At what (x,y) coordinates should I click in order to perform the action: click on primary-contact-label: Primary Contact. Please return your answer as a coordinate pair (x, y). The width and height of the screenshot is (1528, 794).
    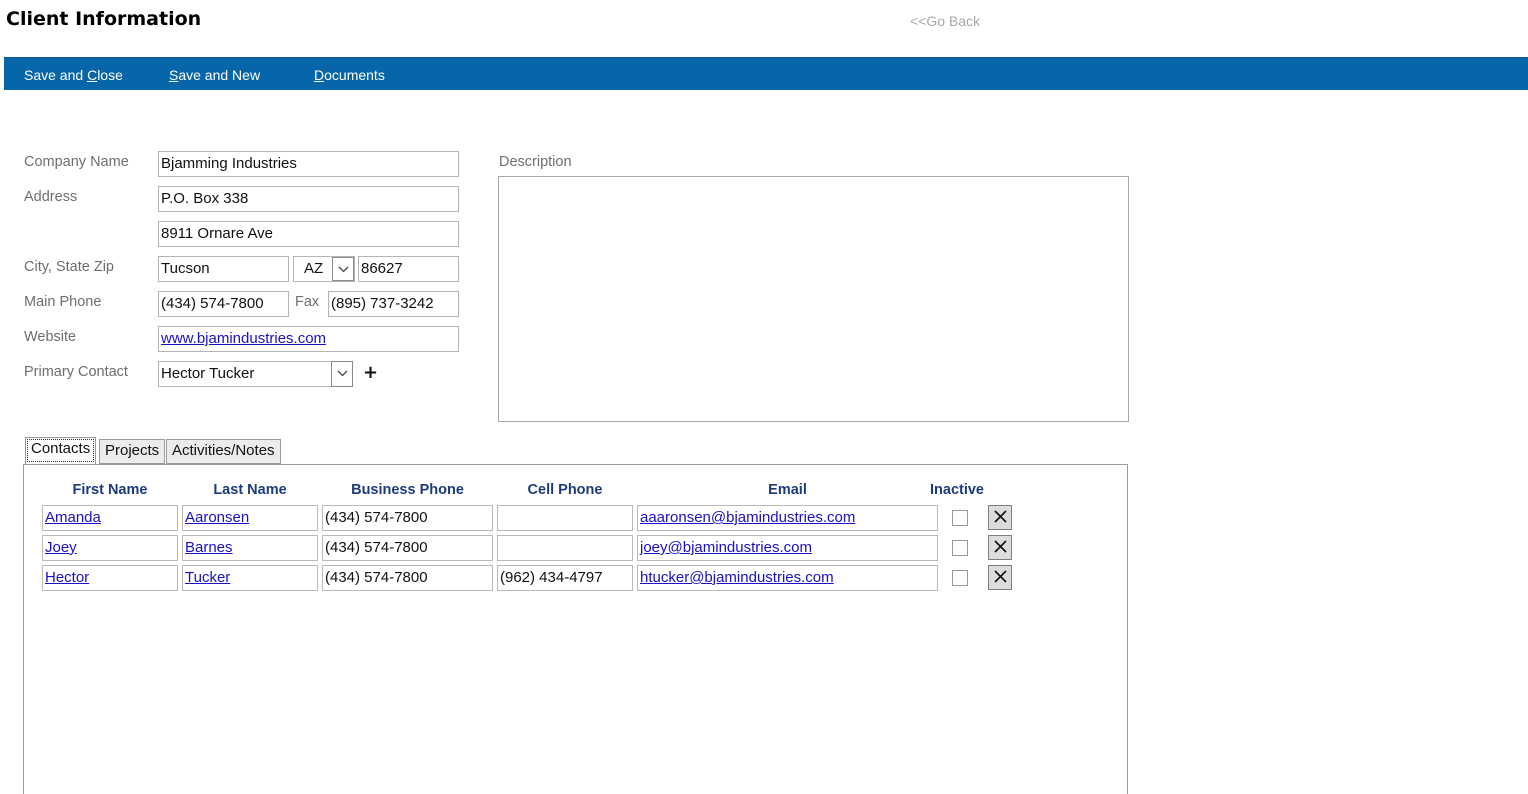
    Looking at the image, I should click on (76, 372).